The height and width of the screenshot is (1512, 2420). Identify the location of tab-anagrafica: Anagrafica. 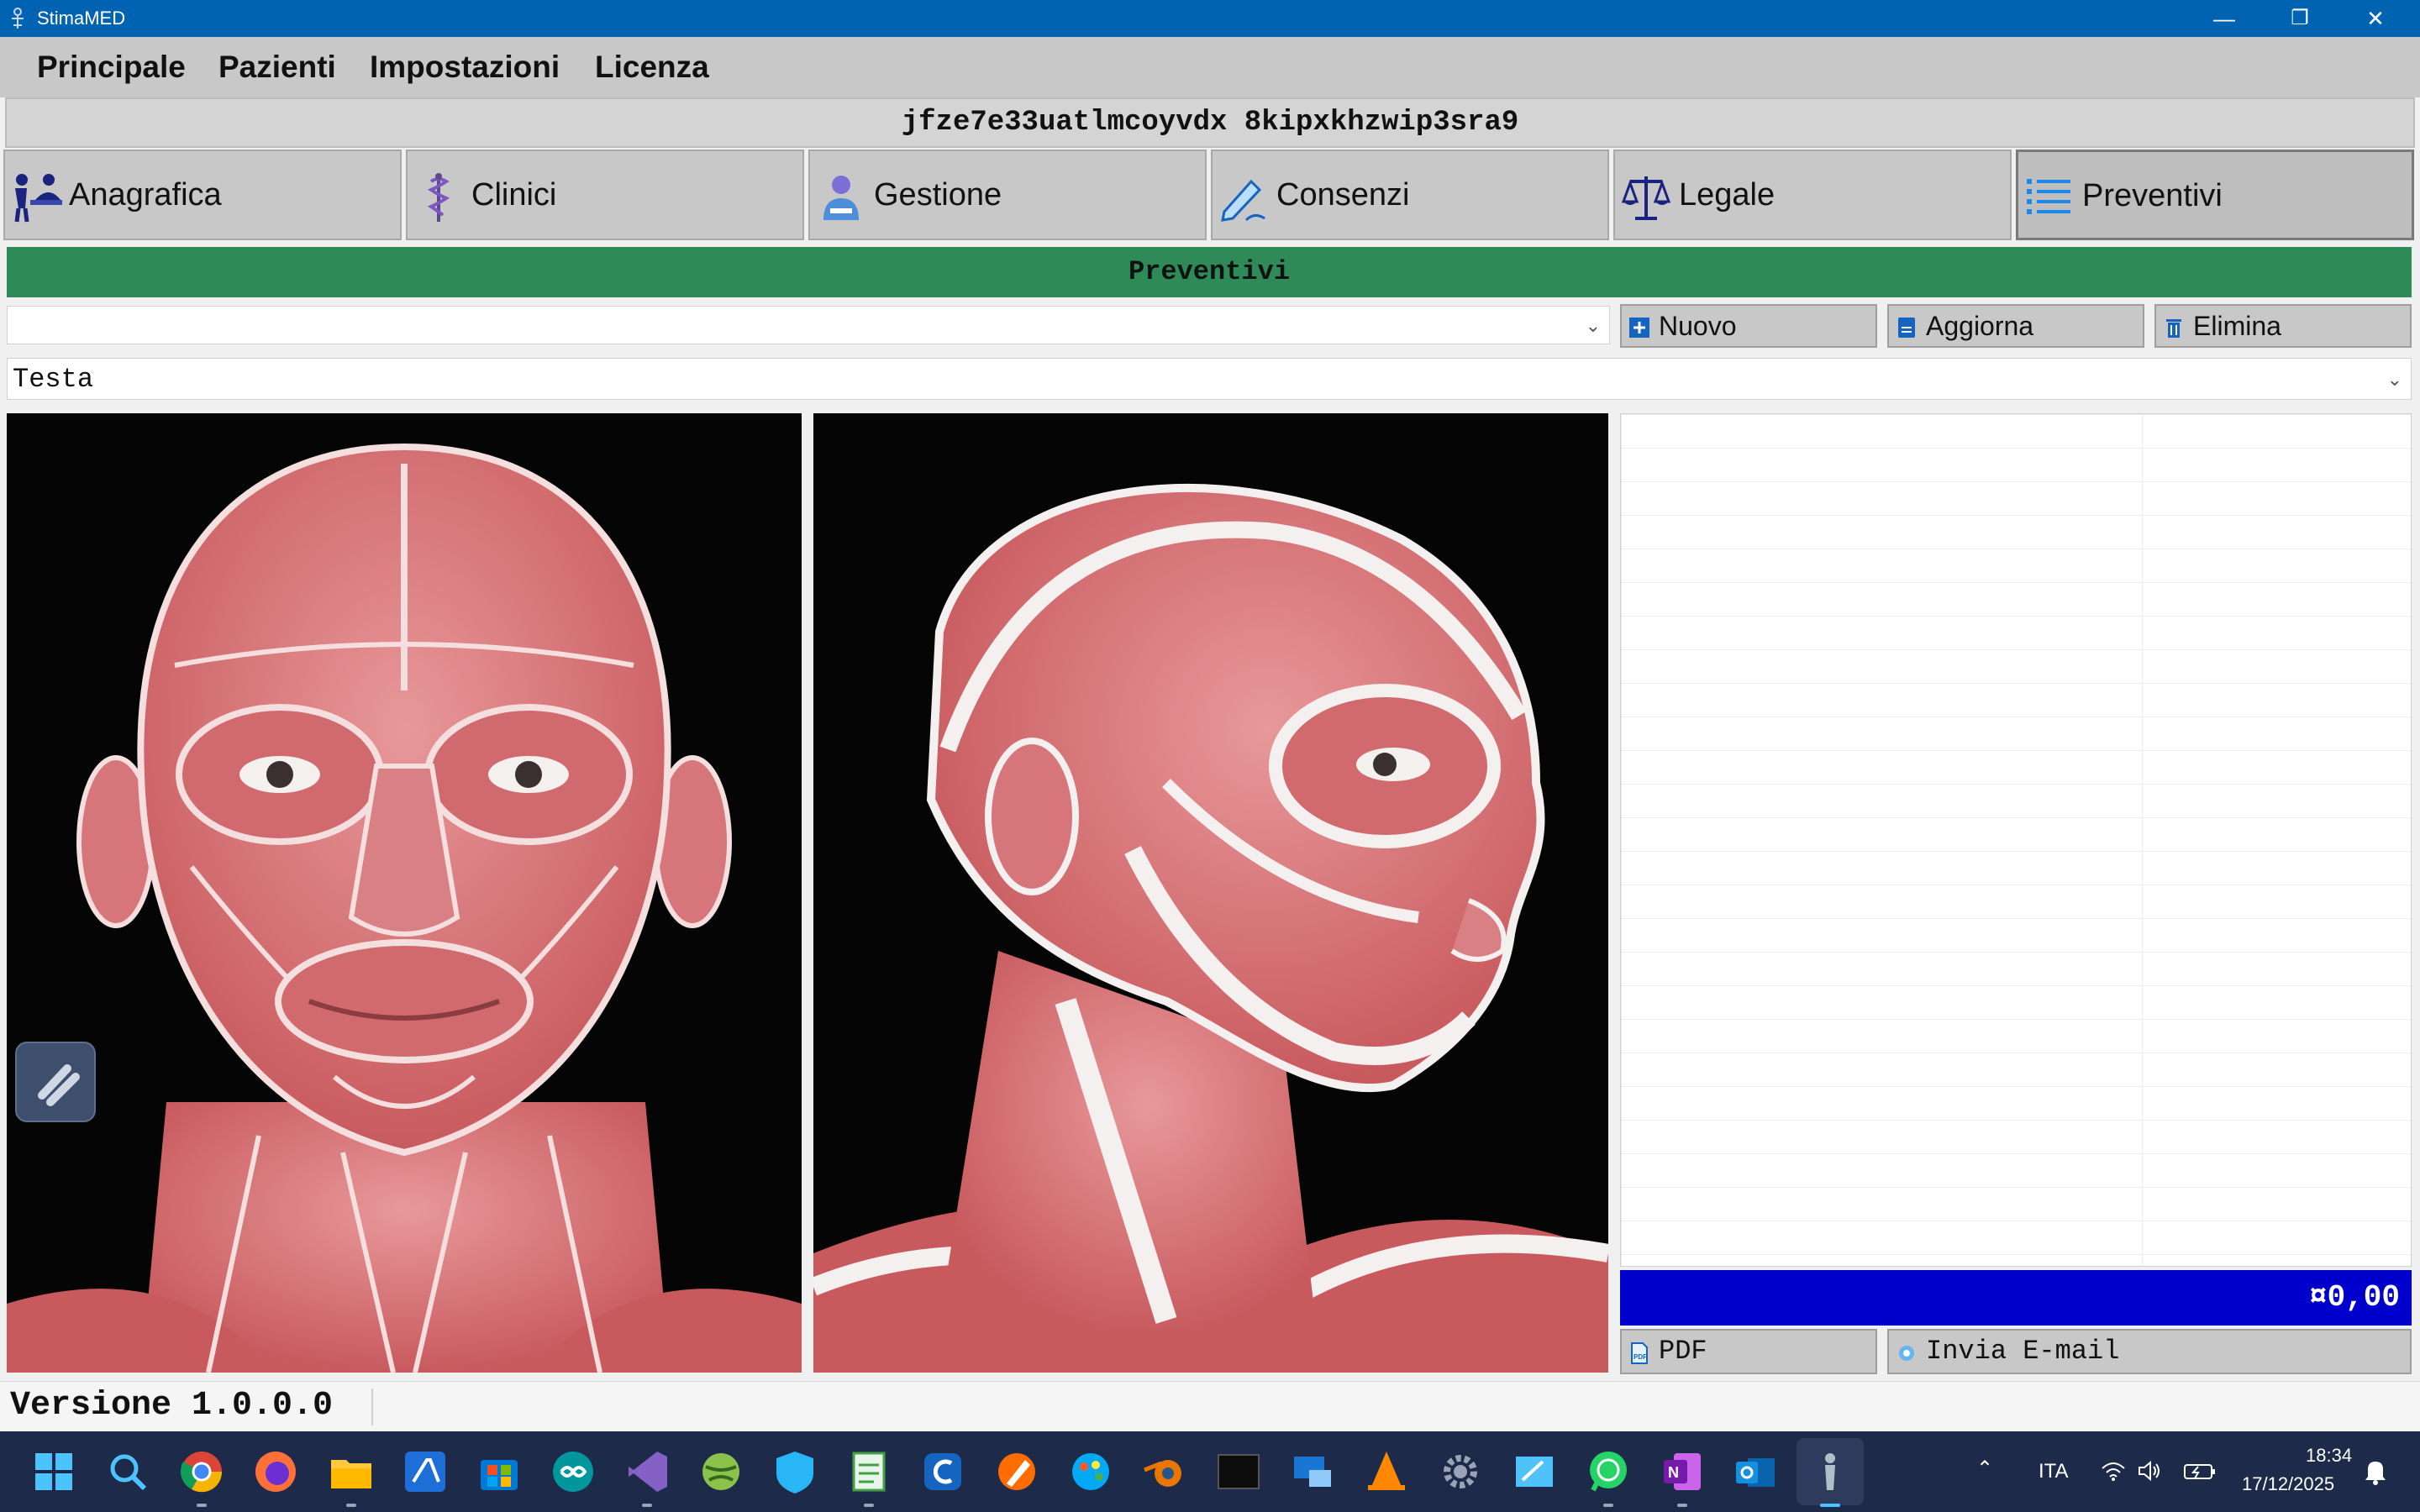
(202, 195).